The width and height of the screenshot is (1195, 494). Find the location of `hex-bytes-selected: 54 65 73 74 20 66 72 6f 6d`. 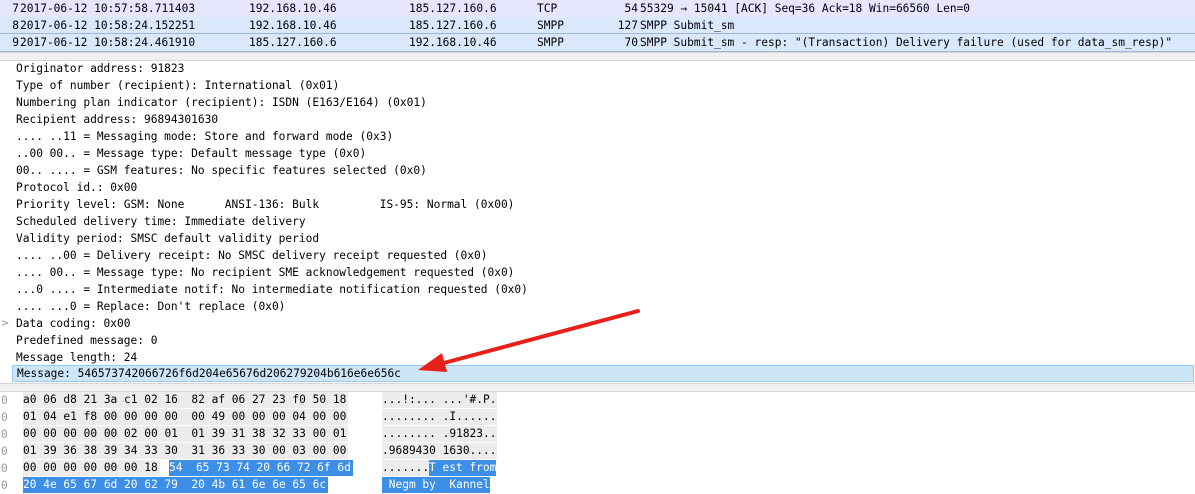

hex-bytes-selected: 54 65 73 74 20 66 72 6f 6d is located at coordinates (261, 468).